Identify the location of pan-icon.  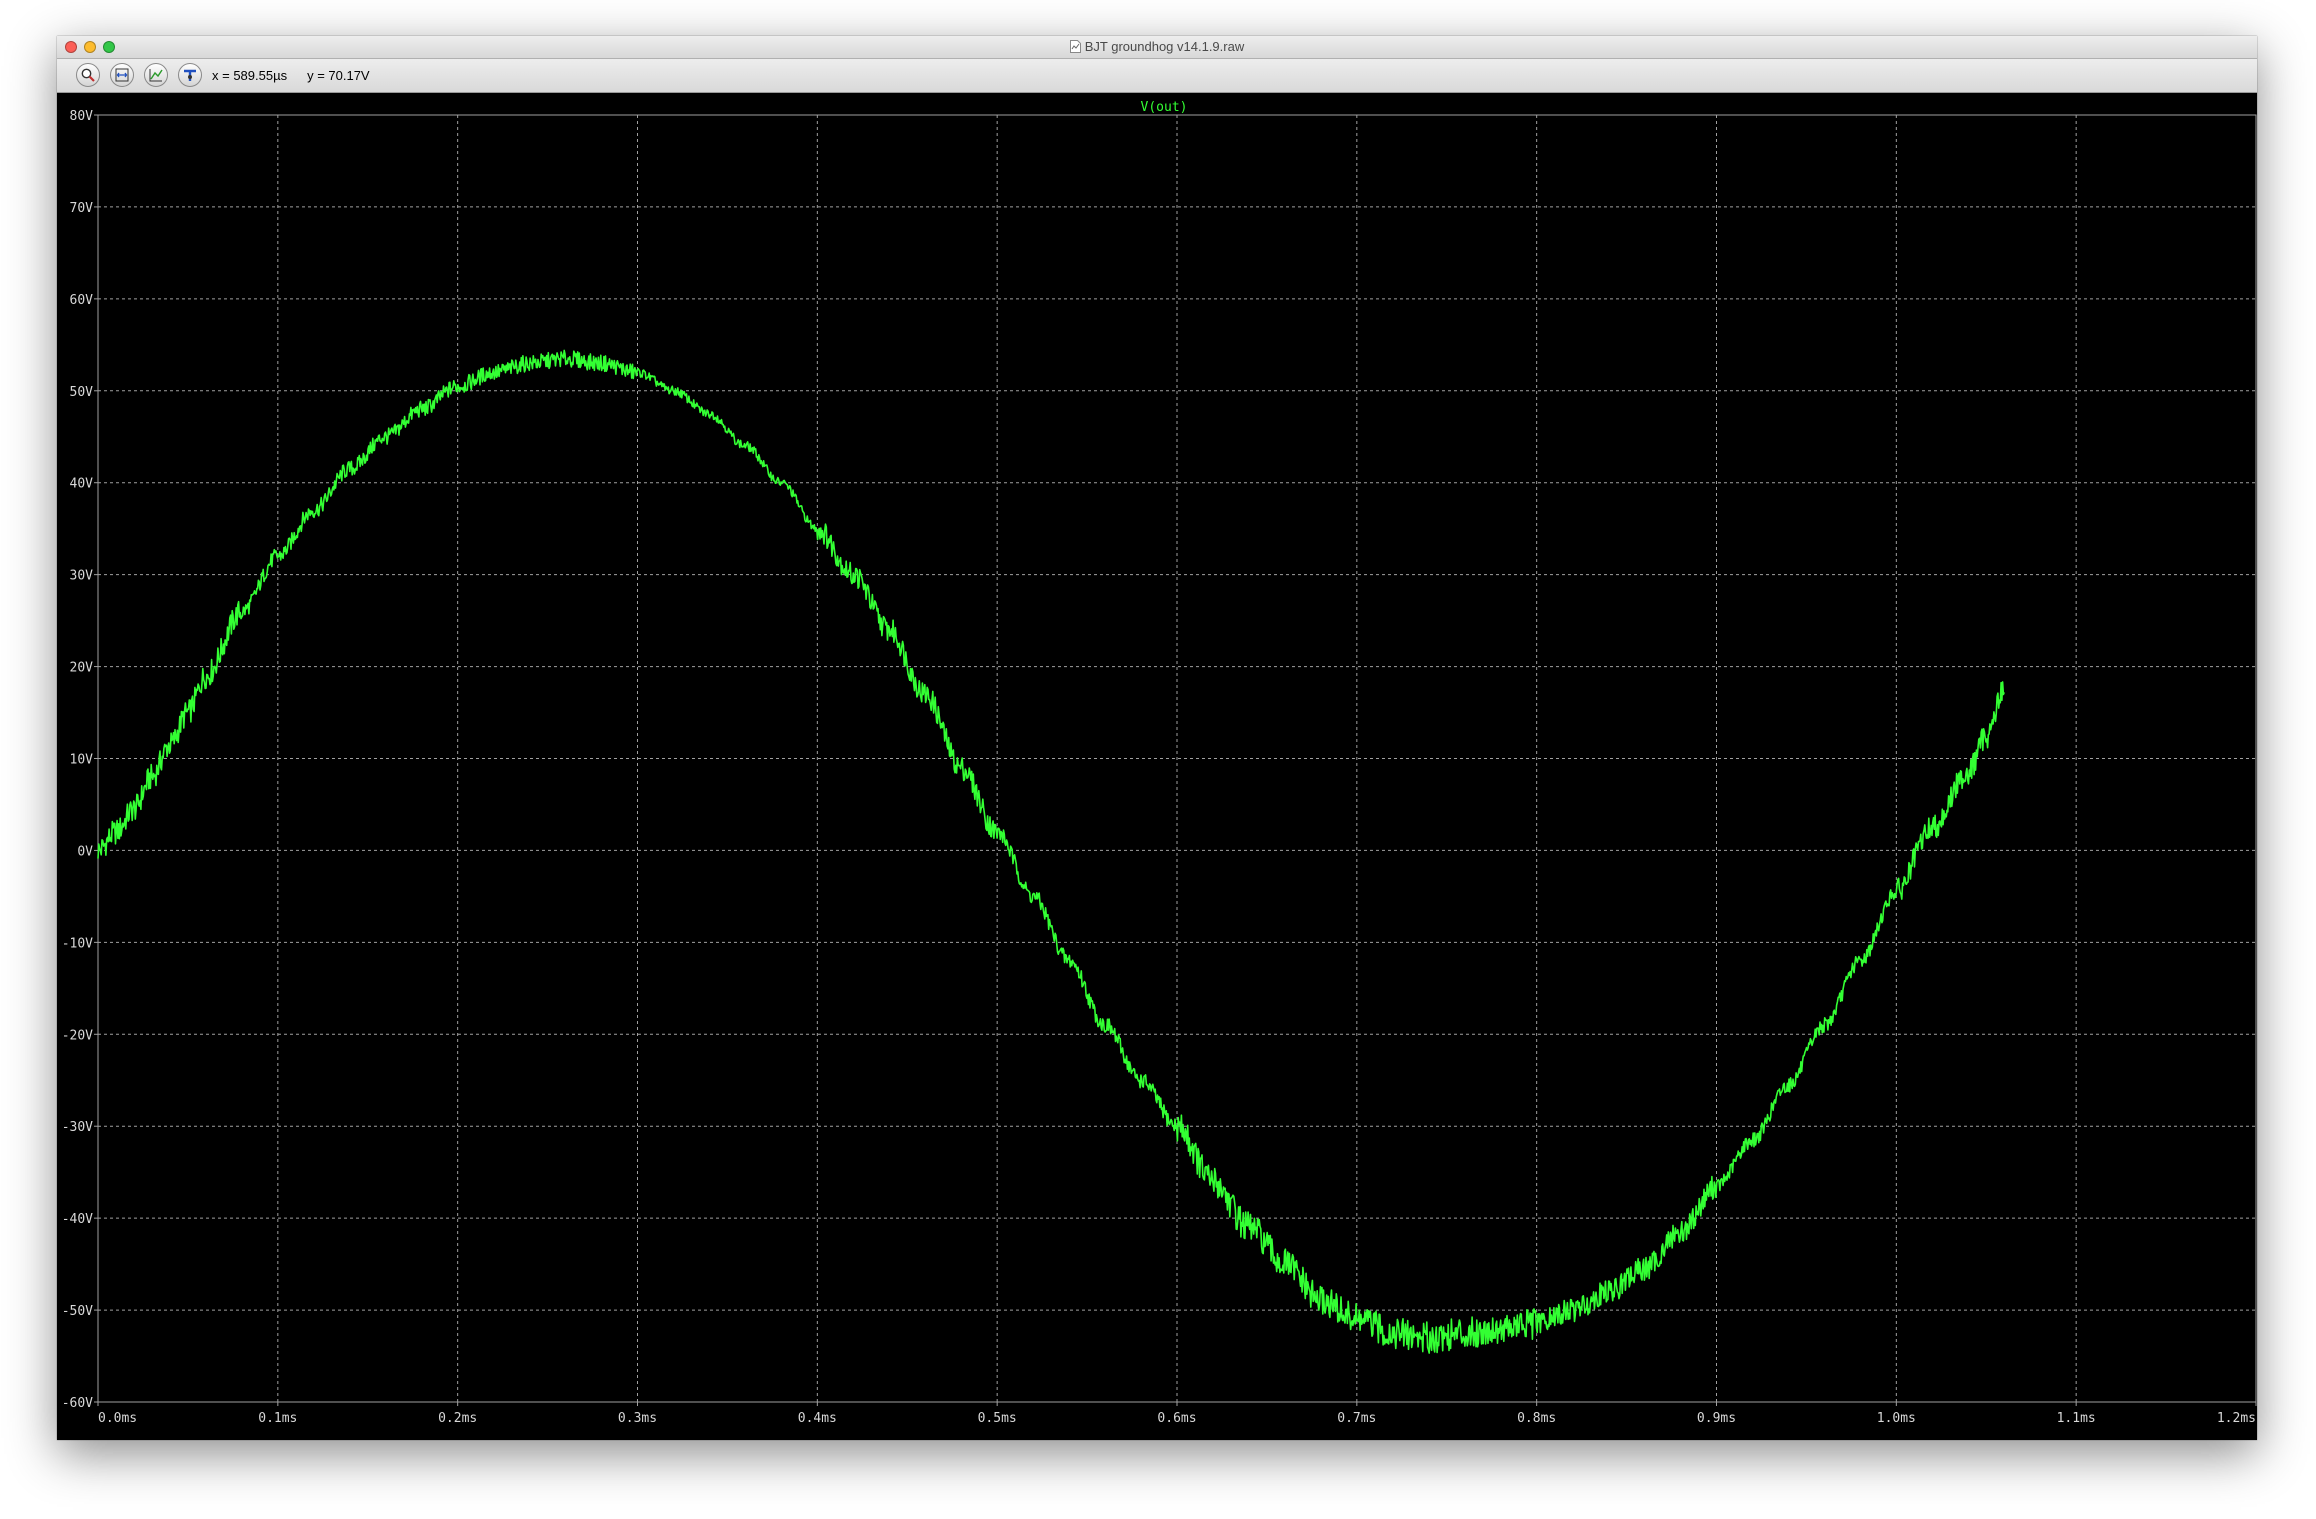
(190, 75).